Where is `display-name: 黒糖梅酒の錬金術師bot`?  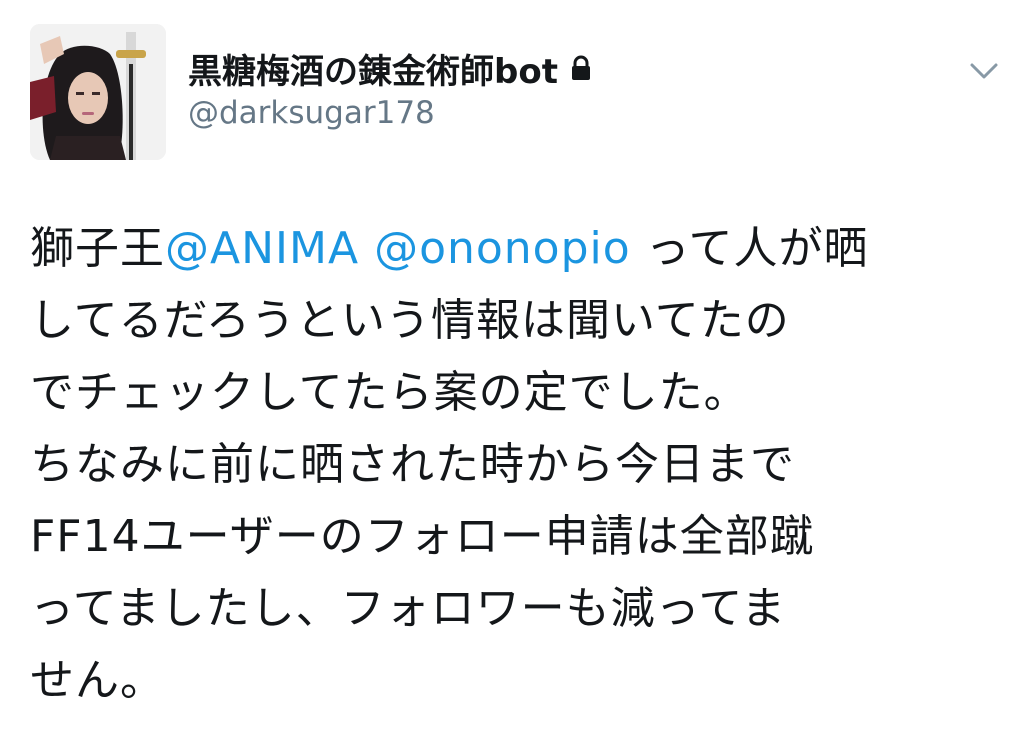
display-name: 黒糖梅酒の錬金術師bot is located at coordinates (373, 68).